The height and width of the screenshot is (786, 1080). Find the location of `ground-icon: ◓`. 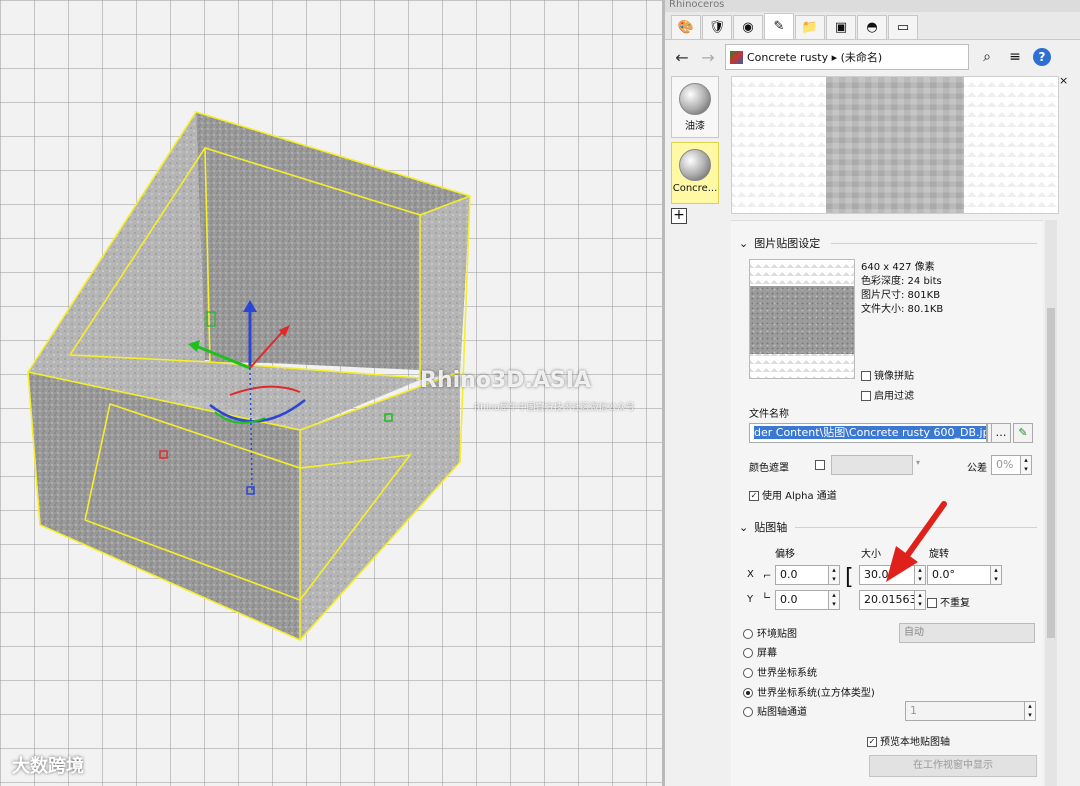

ground-icon: ◓ is located at coordinates (872, 27).